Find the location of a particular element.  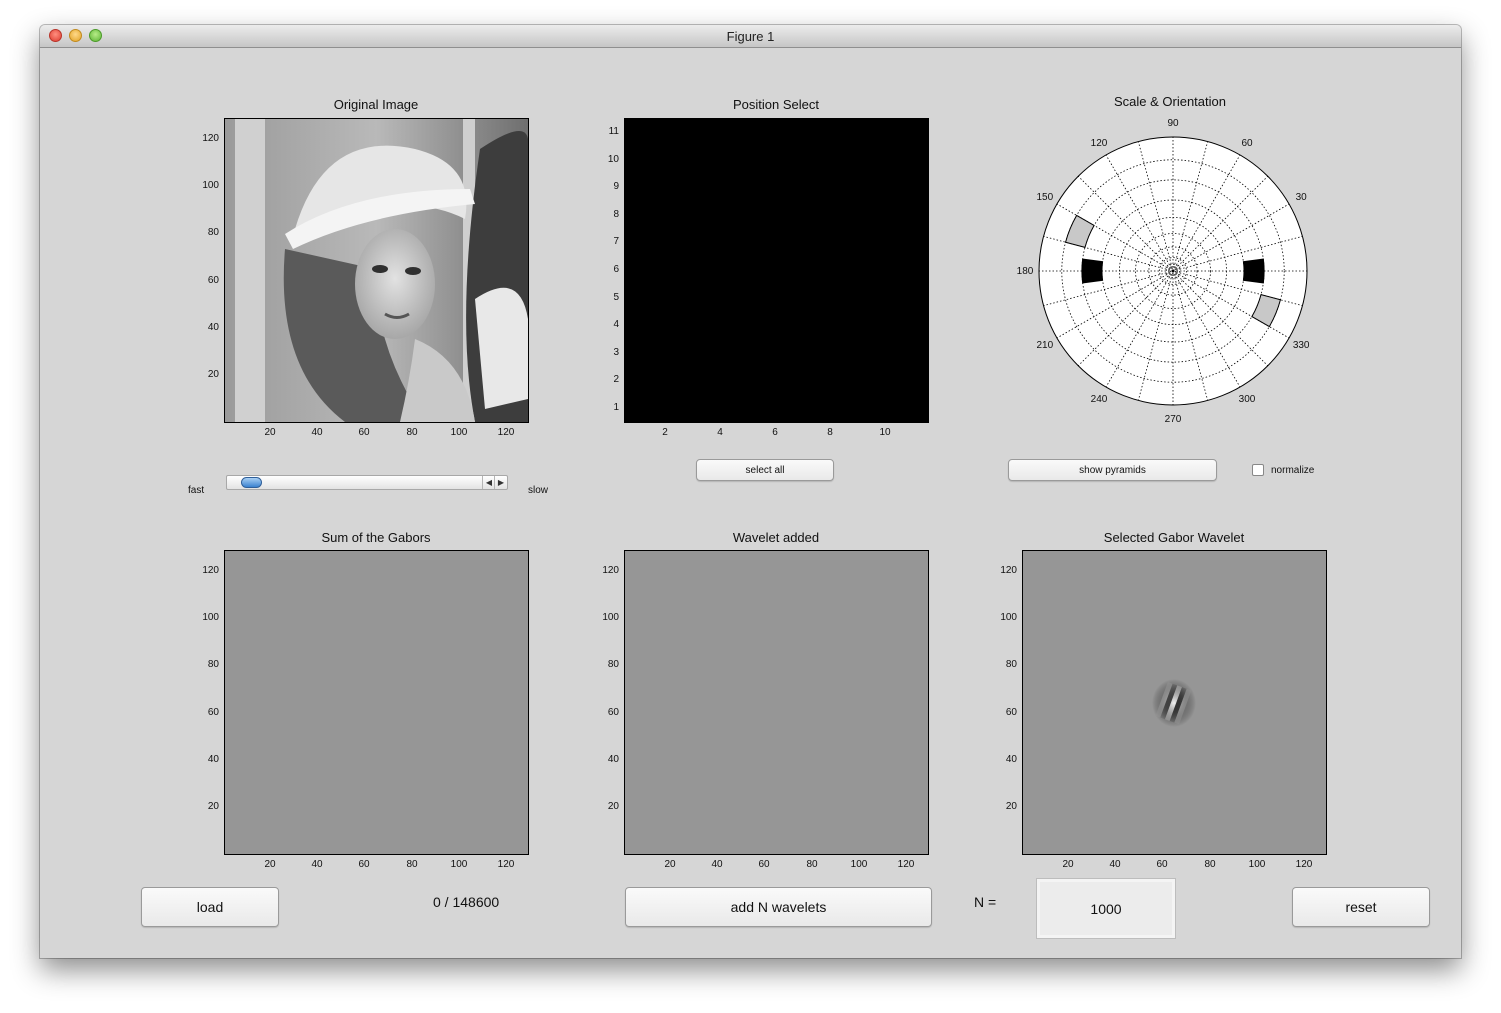

selected-gabor-axes is located at coordinates (1174, 702).